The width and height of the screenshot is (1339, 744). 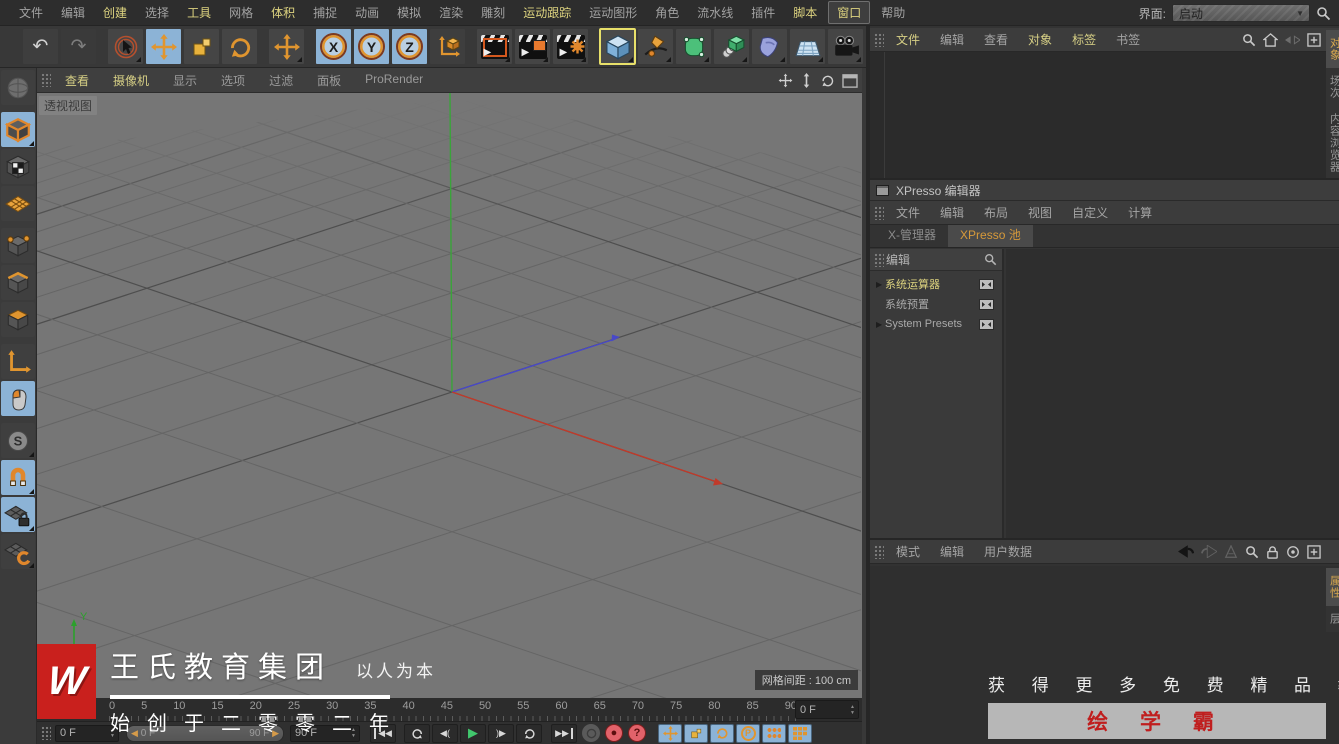 What do you see at coordinates (936, 324) in the screenshot?
I see `pool-tree-item: ▶ System Presets` at bounding box center [936, 324].